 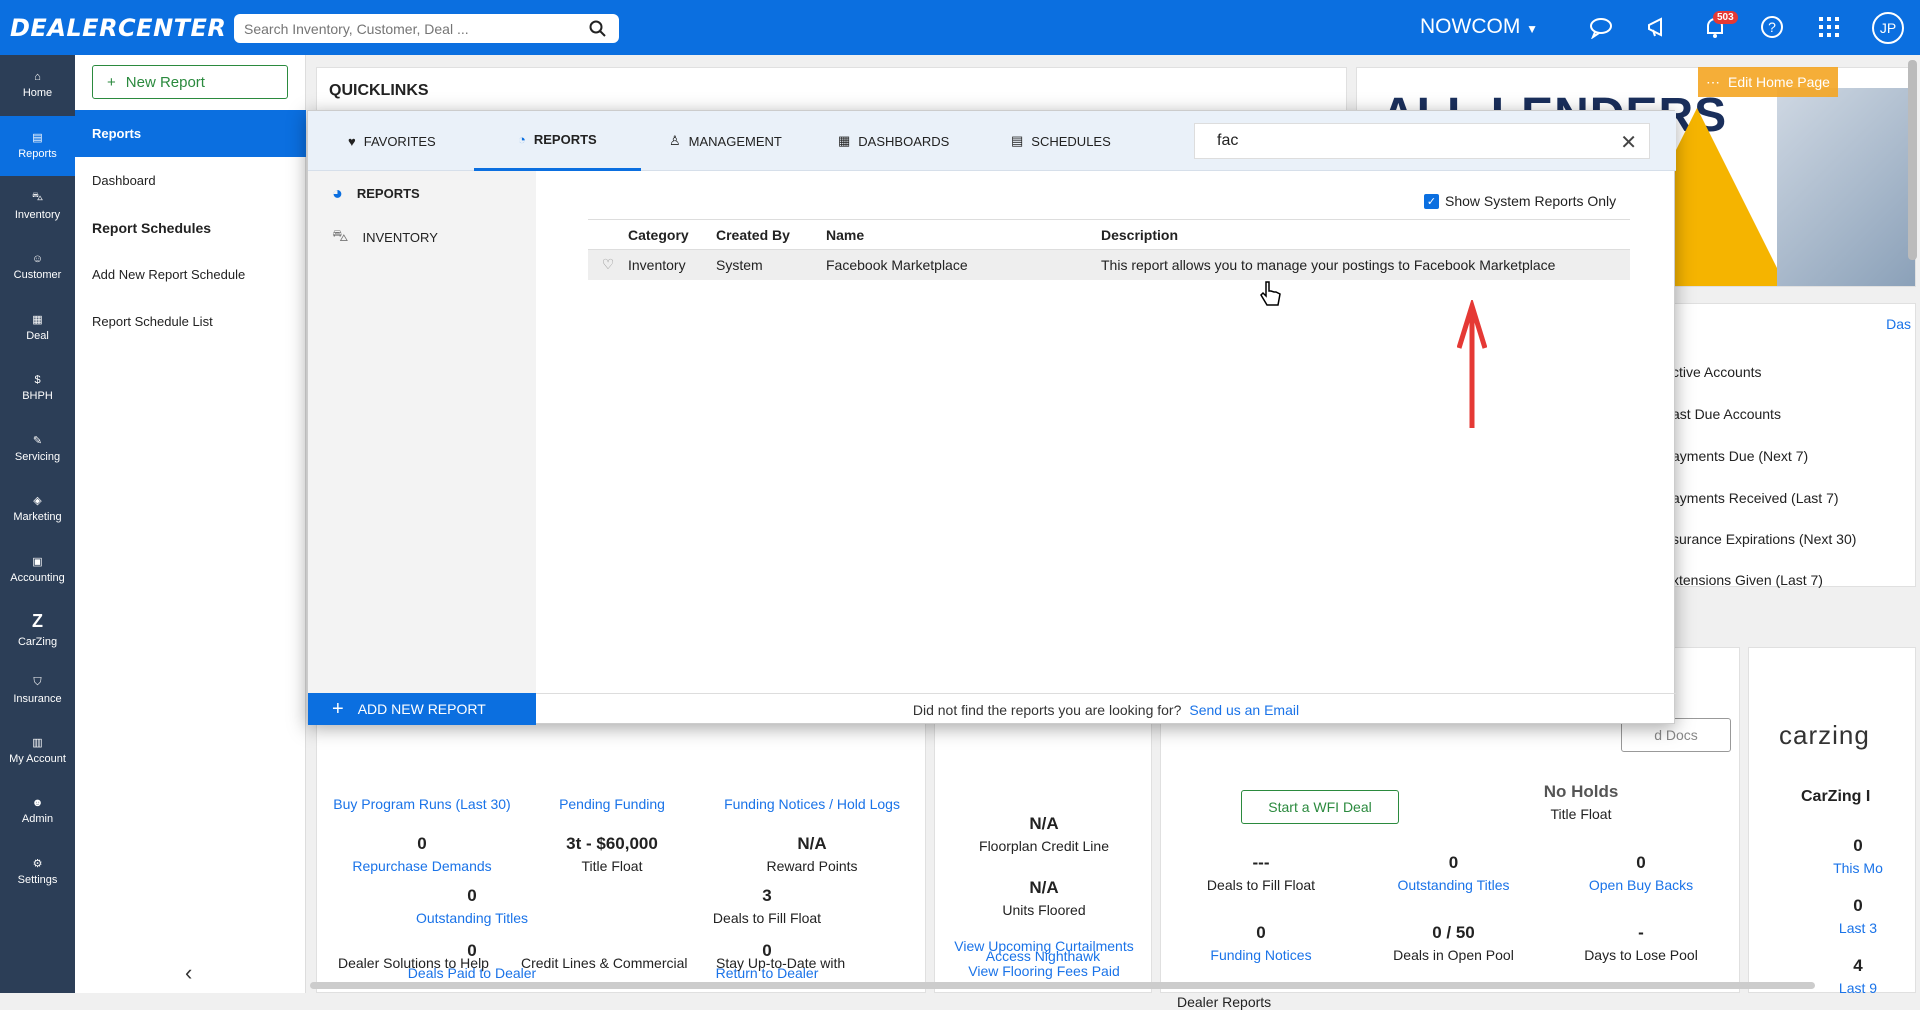 I want to click on nav-accounting: ▣ Accounting, so click(x=37, y=569).